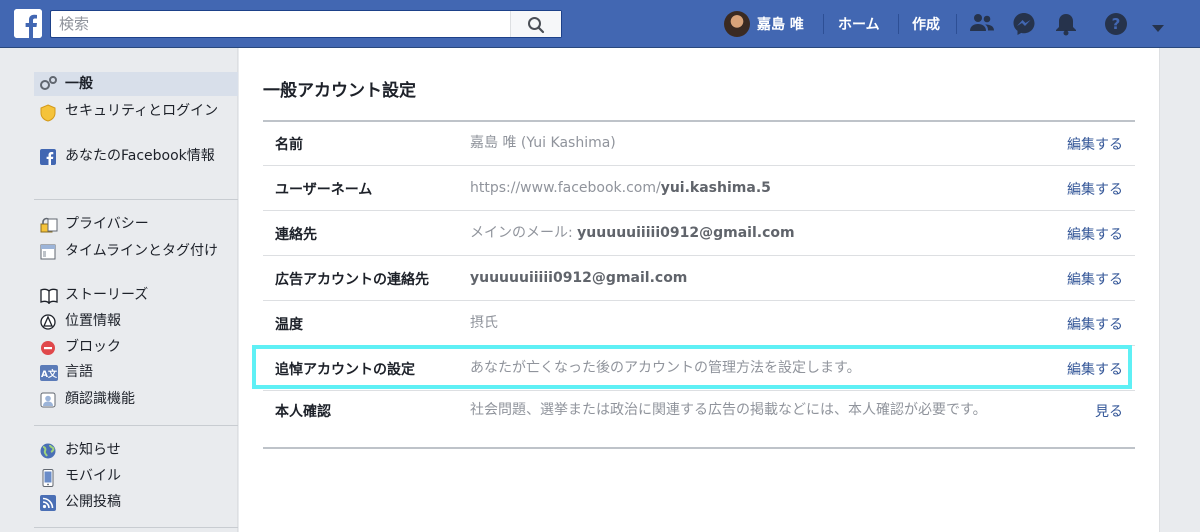  I want to click on page-title: 一般アカウント設定, so click(339, 91).